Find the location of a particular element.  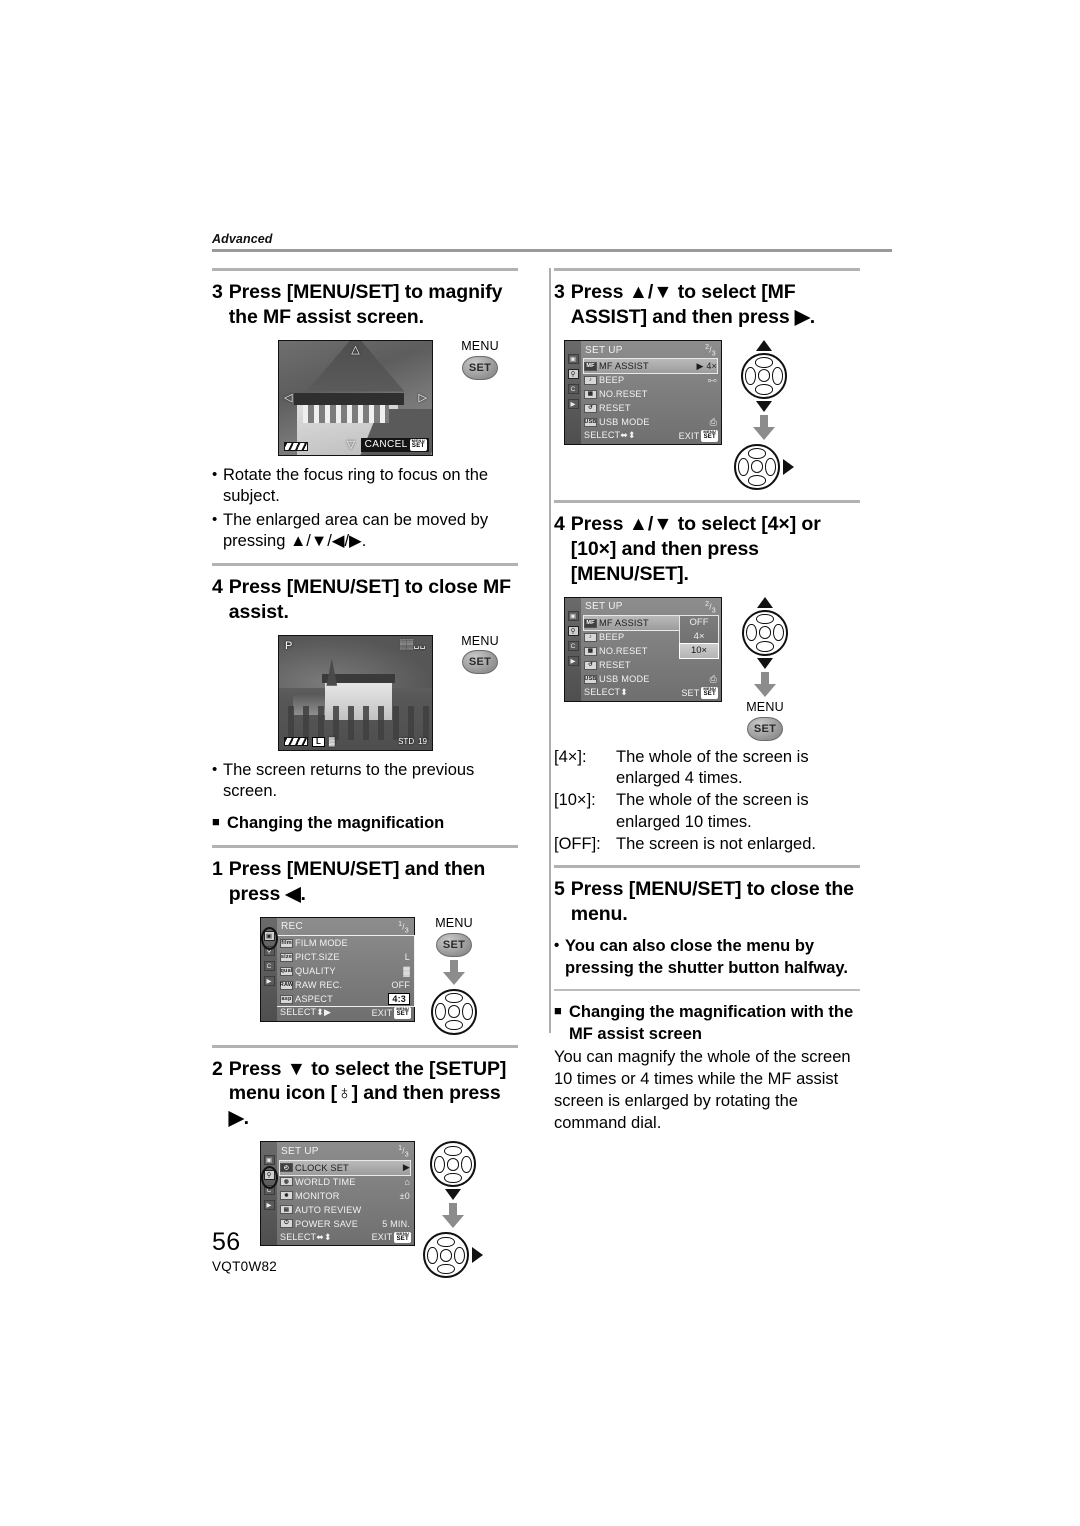

menu-row-power-save: ⏻ POWER SAVE 5 MIN. is located at coordinates (345, 1224).